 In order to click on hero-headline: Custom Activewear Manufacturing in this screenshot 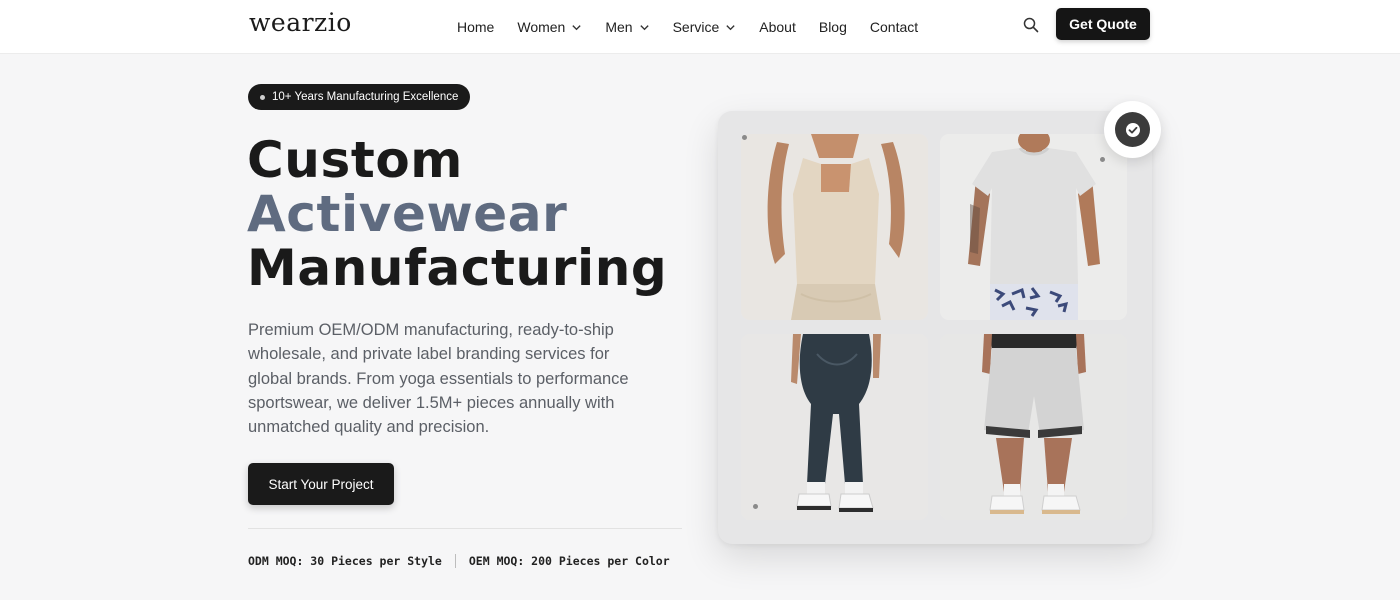, I will do `click(457, 214)`.